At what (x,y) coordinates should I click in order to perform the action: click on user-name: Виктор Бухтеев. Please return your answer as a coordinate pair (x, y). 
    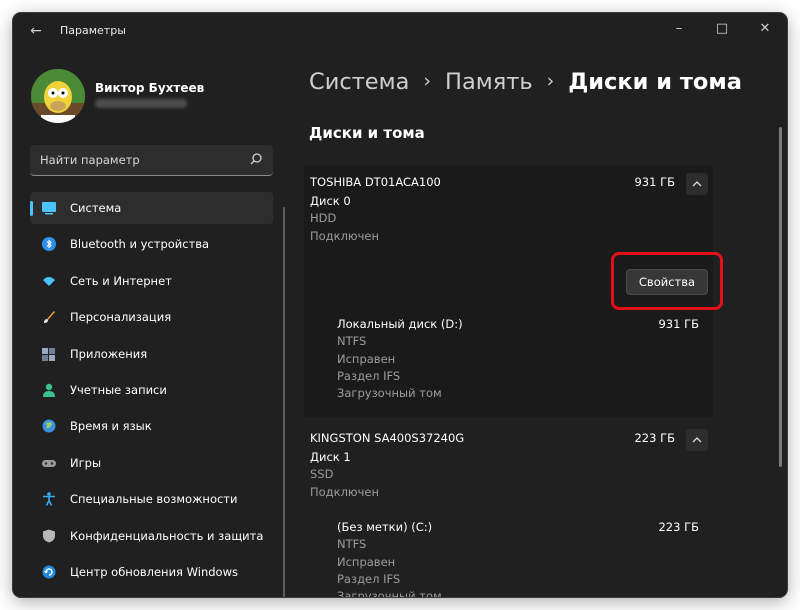
    Looking at the image, I should click on (150, 88).